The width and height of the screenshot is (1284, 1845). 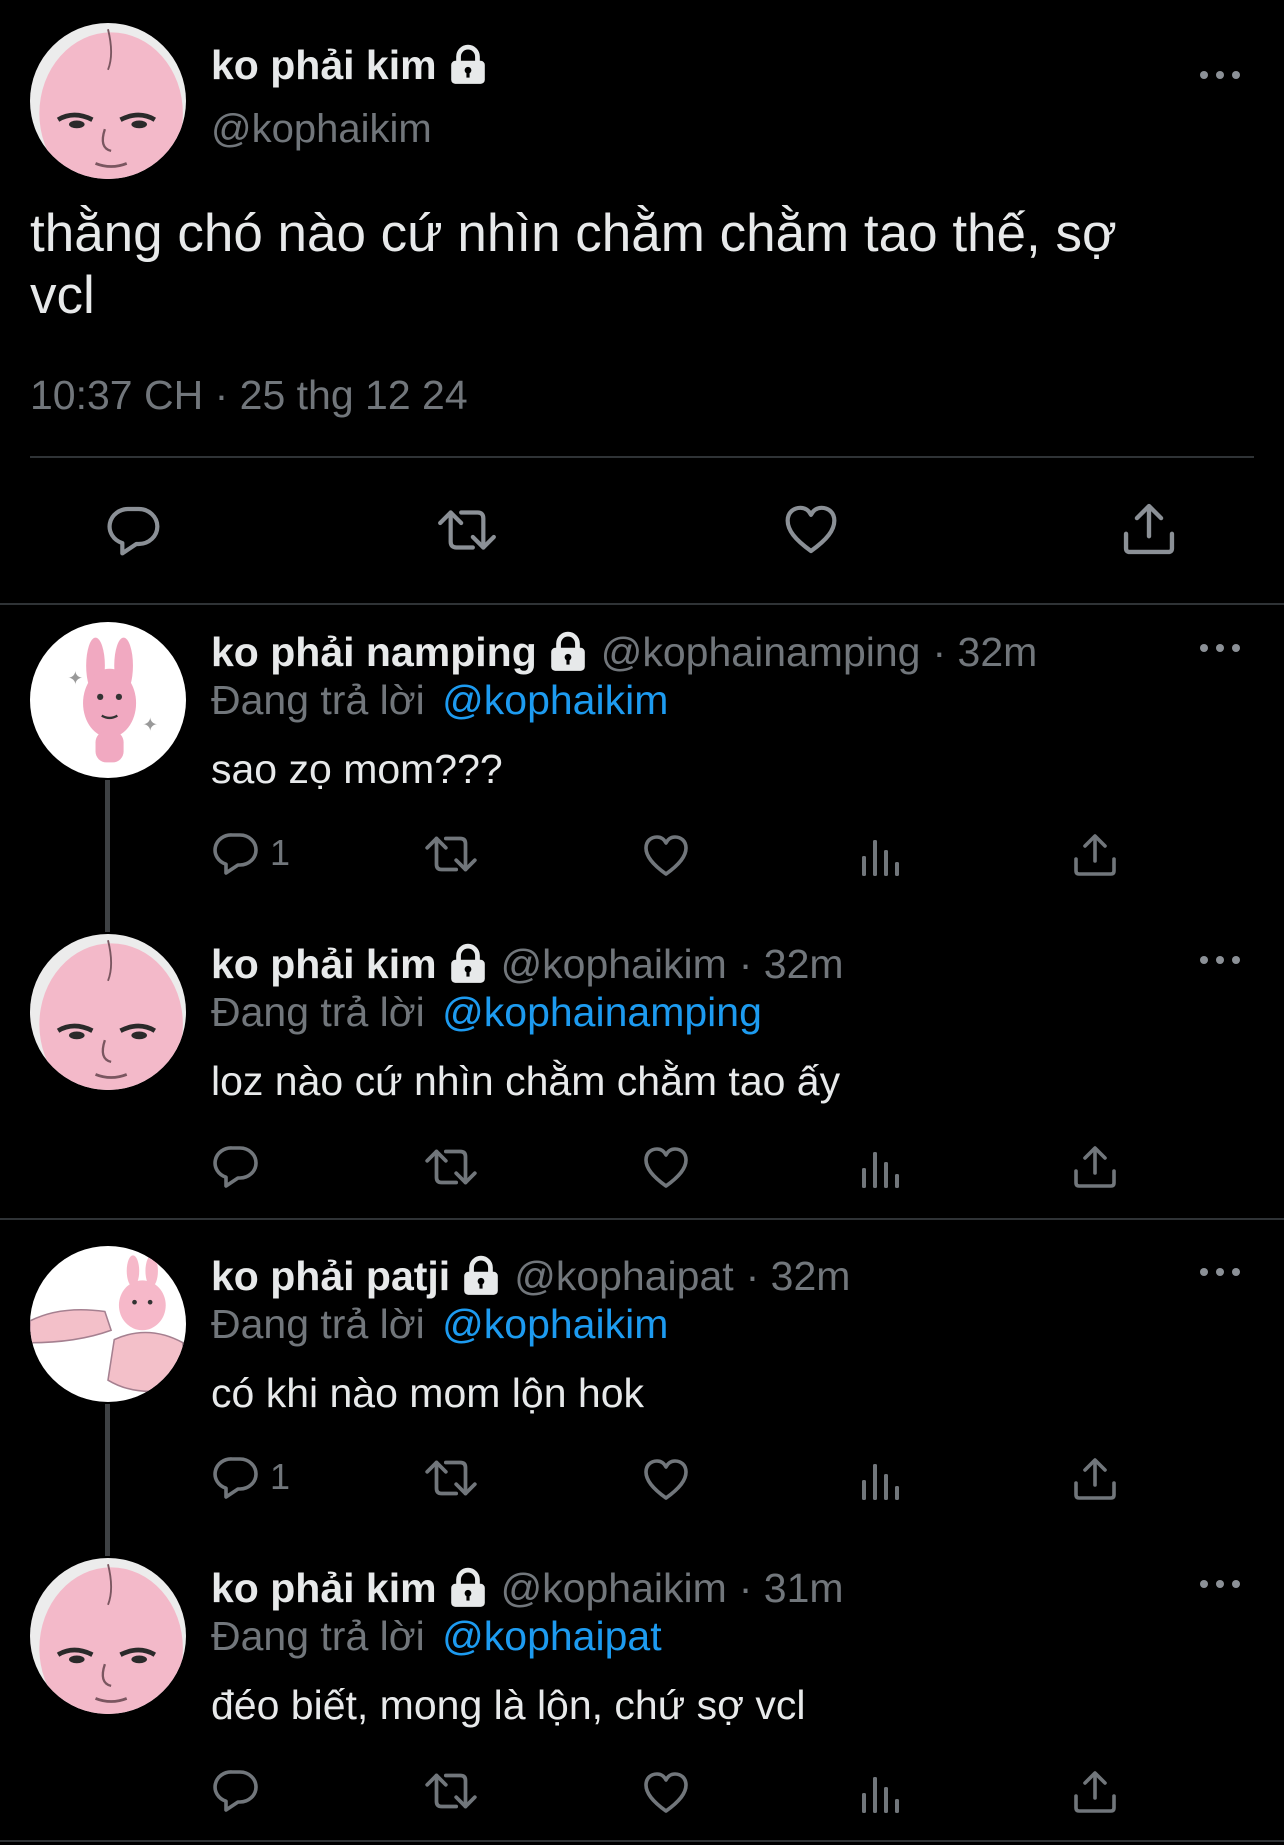 I want to click on reply-text: đéo biết, mong là lộn, chứ sợ vcl, so click(x=508, y=1705).